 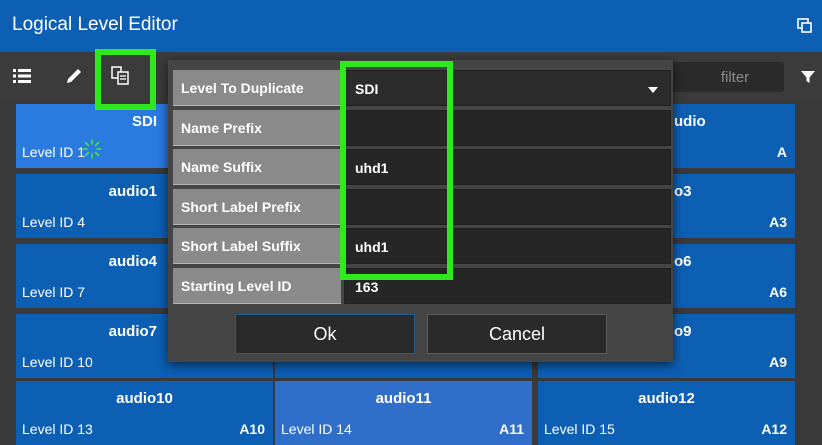 What do you see at coordinates (778, 362) in the screenshot?
I see `short-label: A9` at bounding box center [778, 362].